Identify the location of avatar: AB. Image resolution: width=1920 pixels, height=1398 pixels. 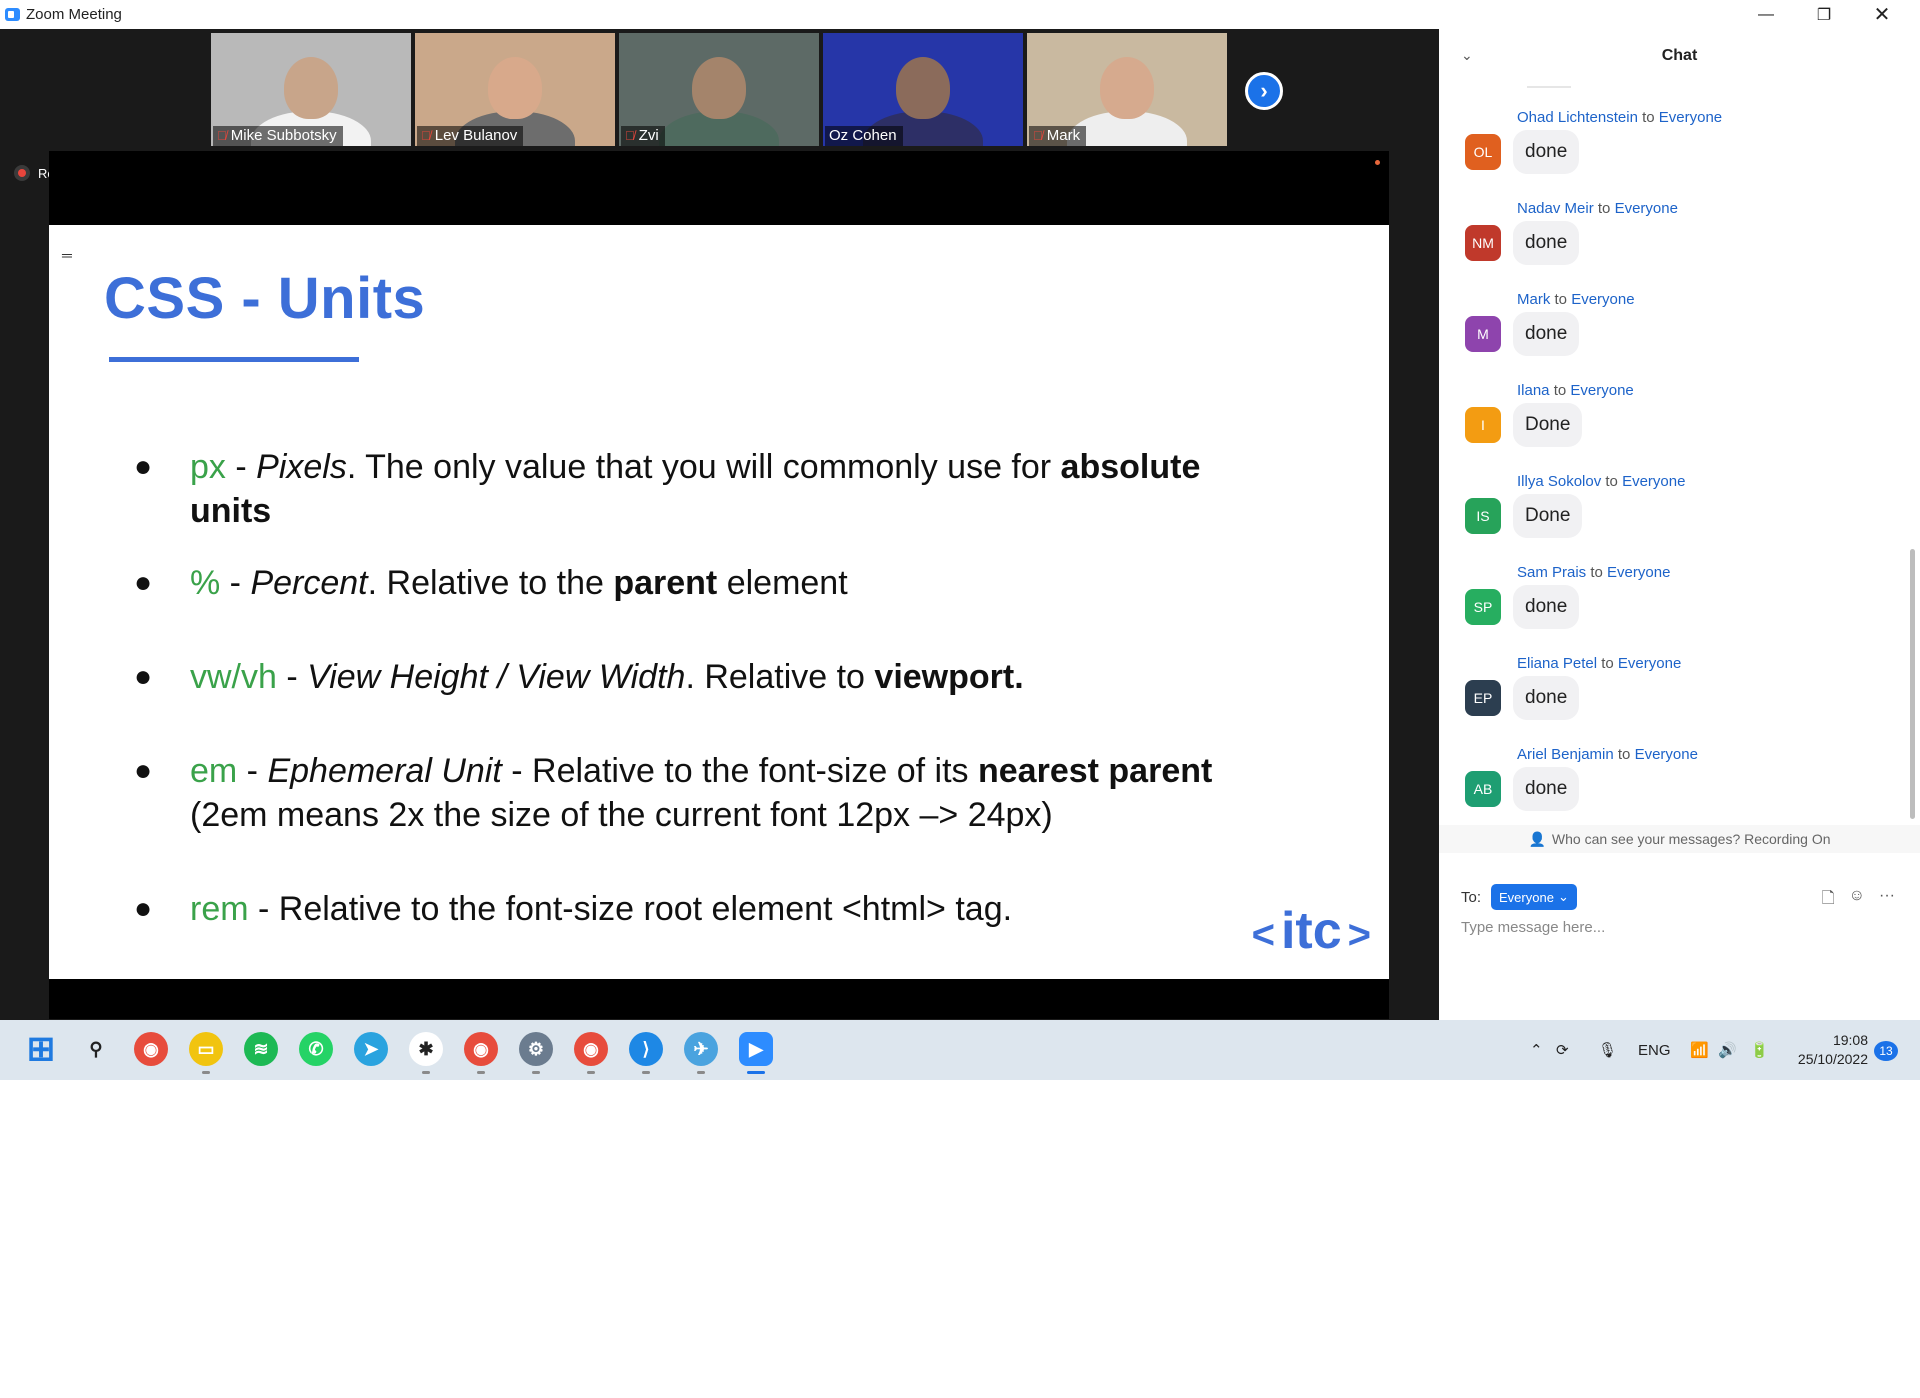
(1483, 789).